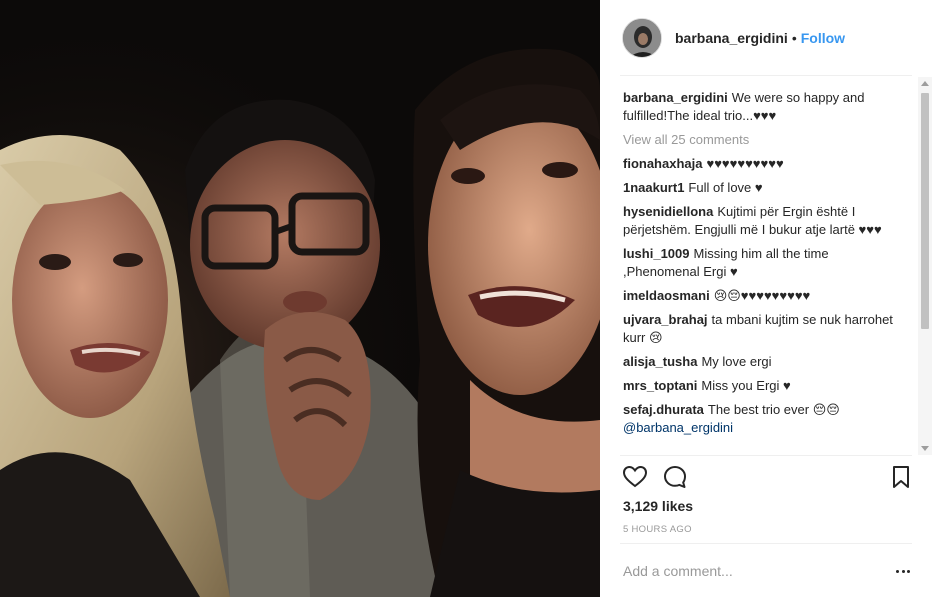 This screenshot has width=932, height=597. What do you see at coordinates (762, 295) in the screenshot?
I see `comment-text: 😢😔♥♥♥♥♥♥♥♥♥` at bounding box center [762, 295].